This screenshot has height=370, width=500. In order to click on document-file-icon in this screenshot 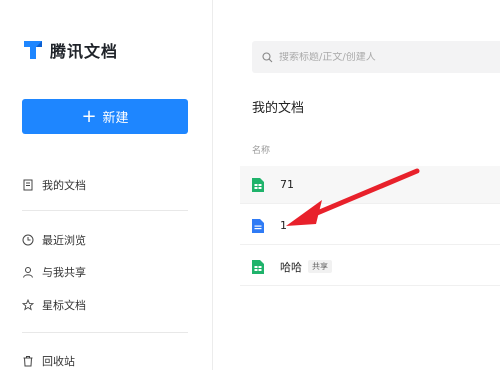, I will do `click(258, 225)`.